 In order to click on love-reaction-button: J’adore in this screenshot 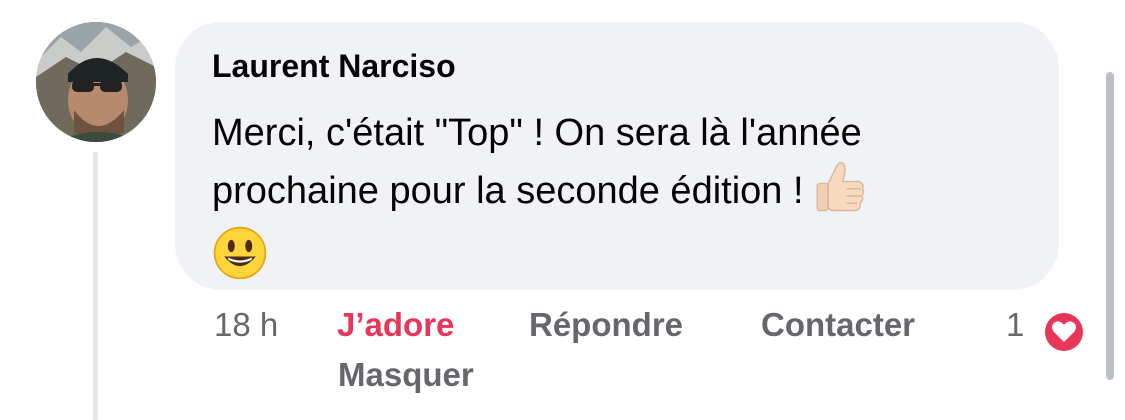, I will do `click(395, 331)`.